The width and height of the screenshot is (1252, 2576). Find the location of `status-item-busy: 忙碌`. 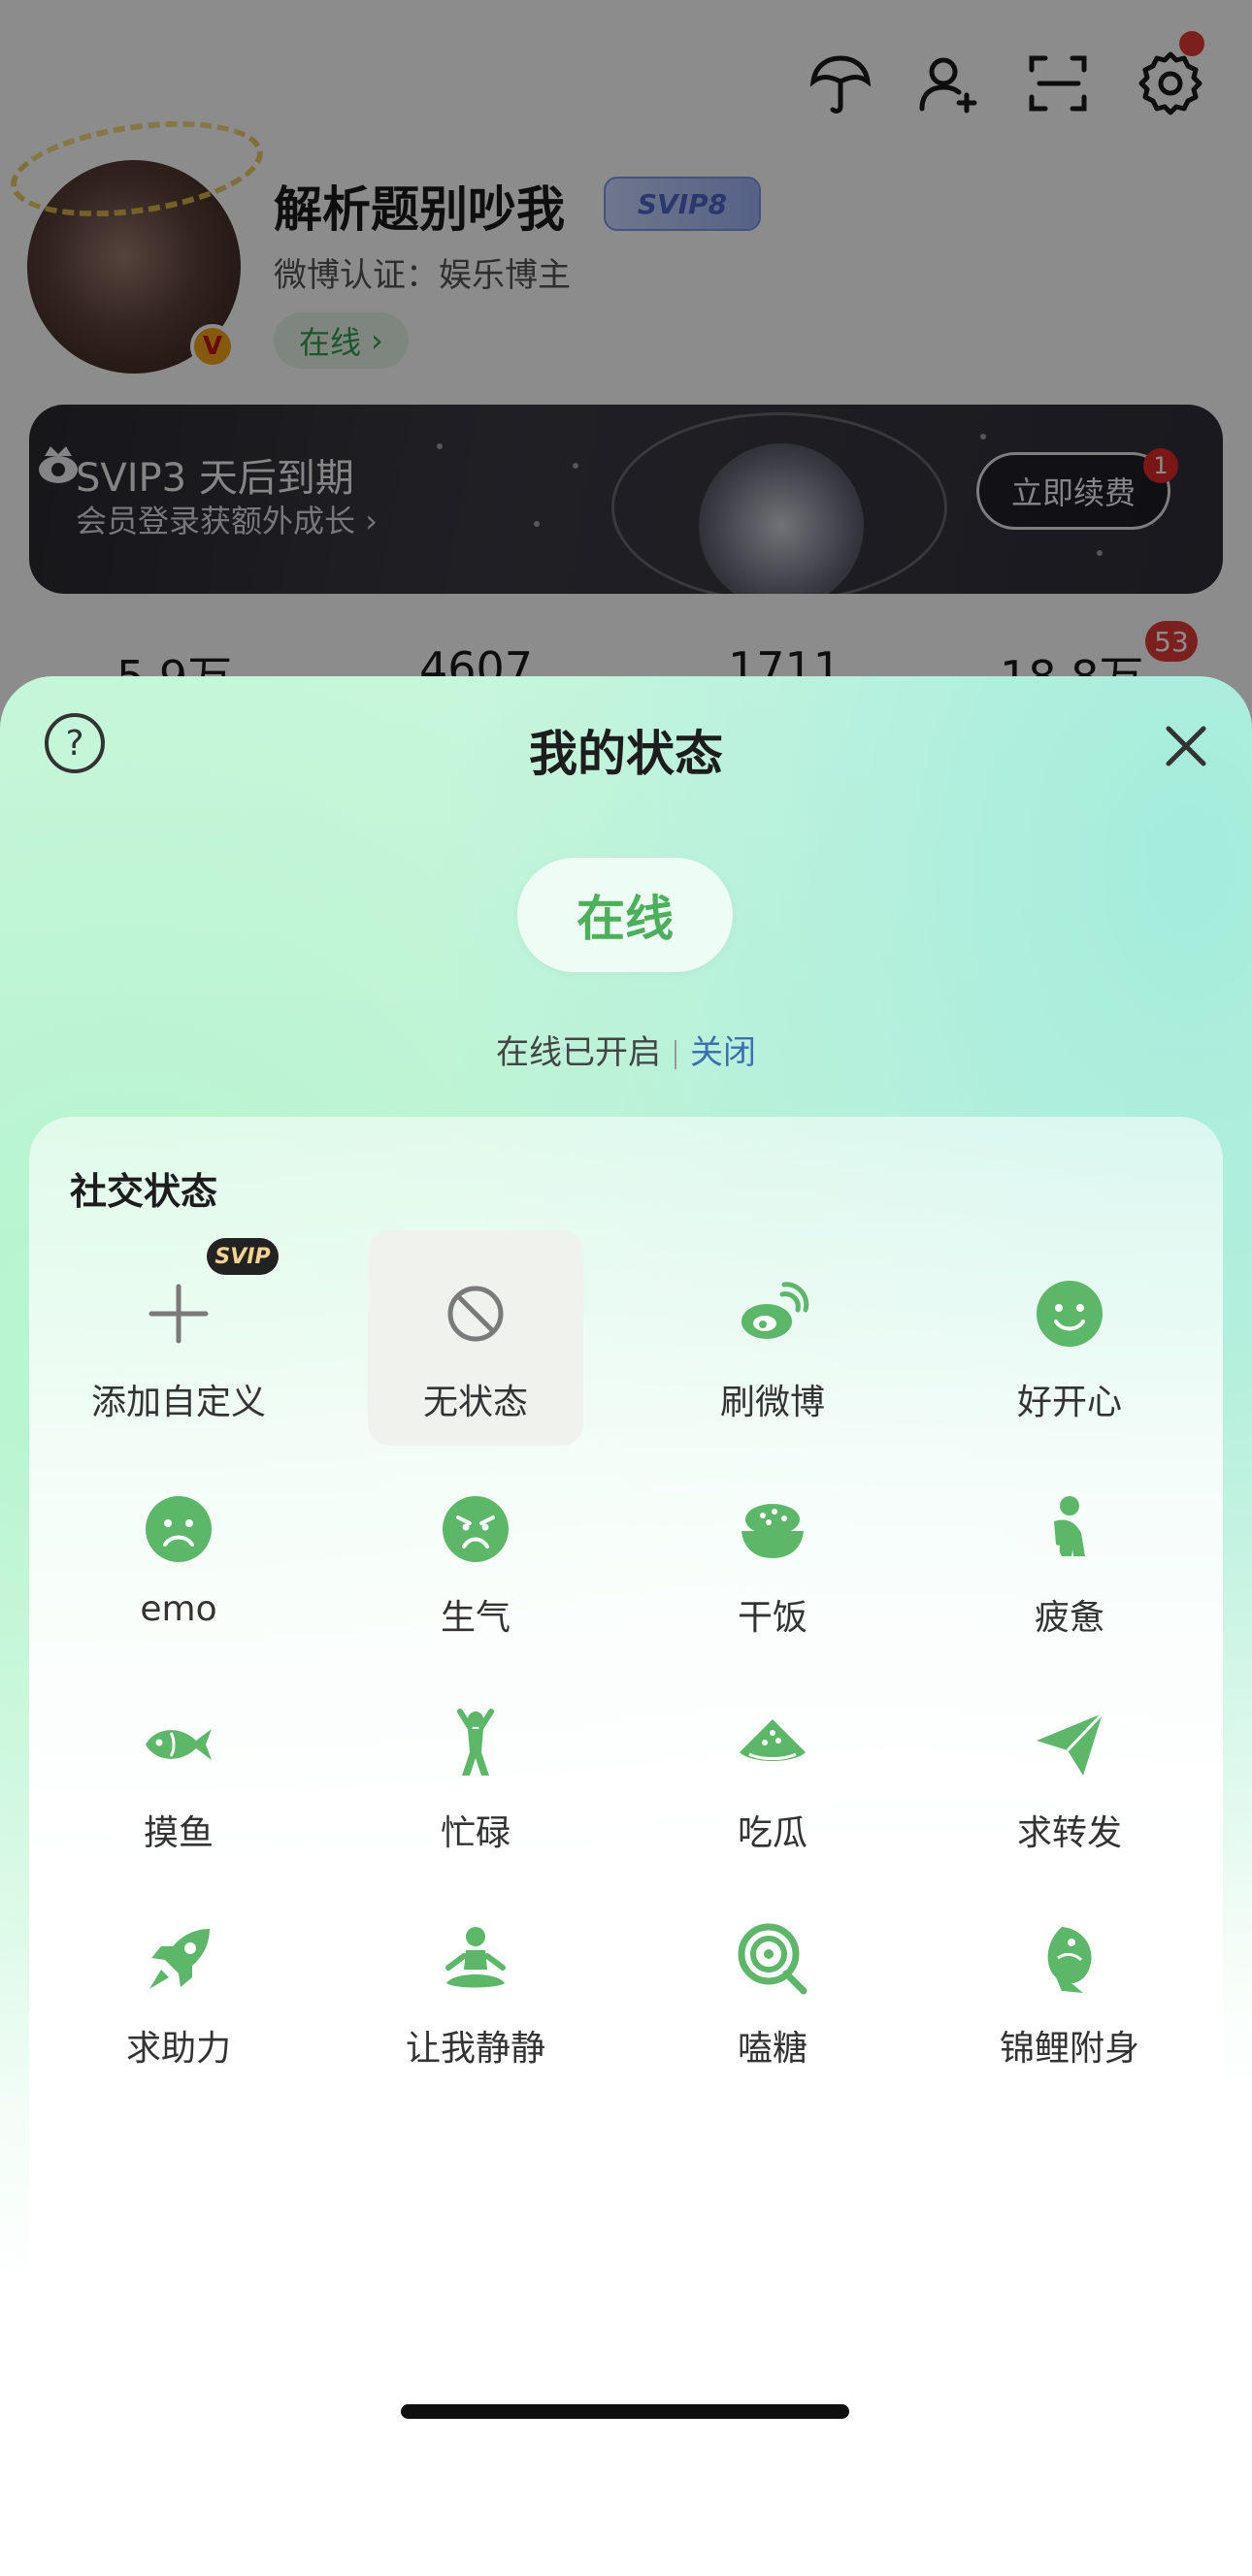

status-item-busy: 忙碌 is located at coordinates (475, 1768).